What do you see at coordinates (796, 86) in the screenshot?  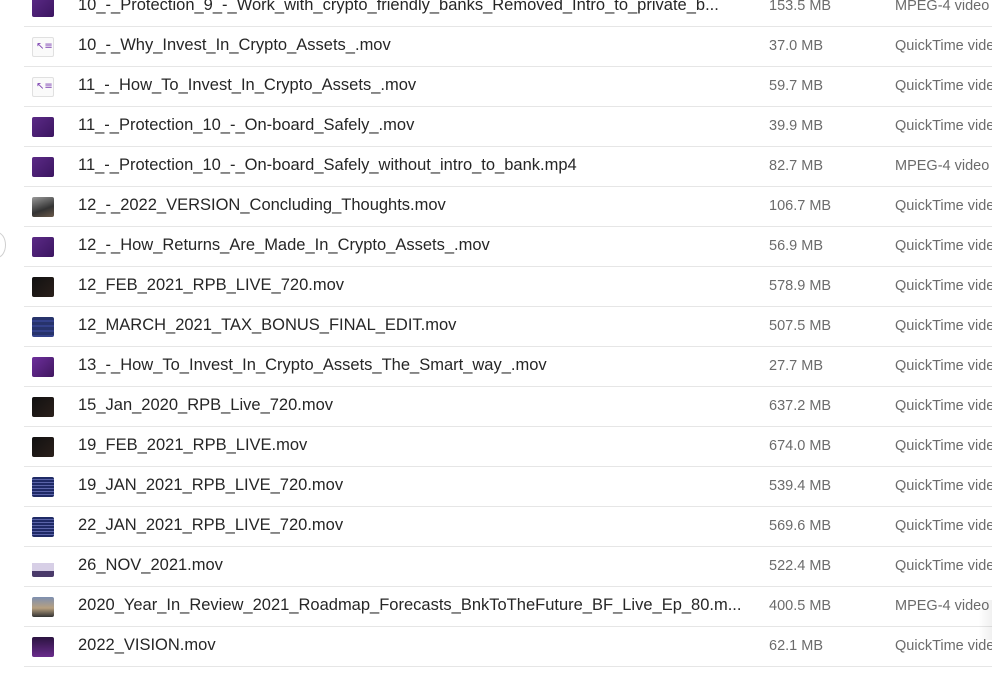 I see `file-size: 59.7 MB` at bounding box center [796, 86].